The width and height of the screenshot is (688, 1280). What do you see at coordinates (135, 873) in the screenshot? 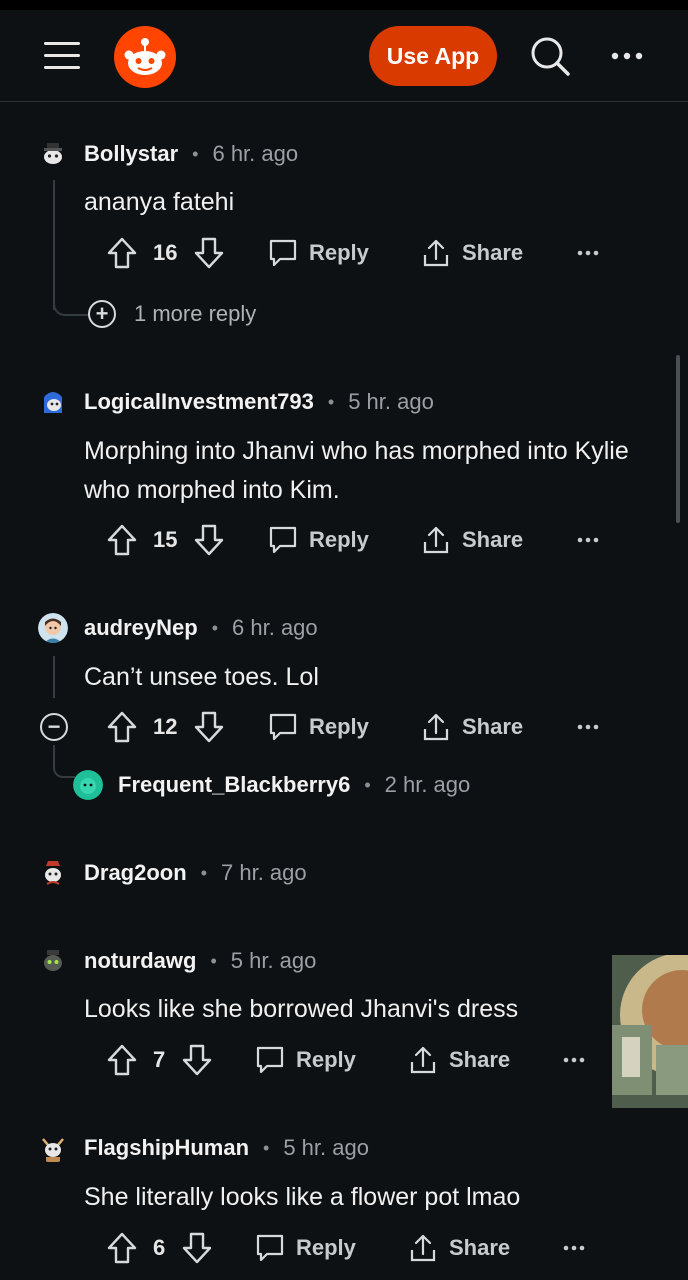
I see `username: Drag2oon` at bounding box center [135, 873].